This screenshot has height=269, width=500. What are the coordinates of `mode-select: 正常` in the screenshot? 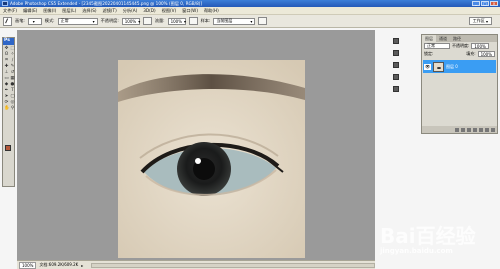 It's located at (77, 21).